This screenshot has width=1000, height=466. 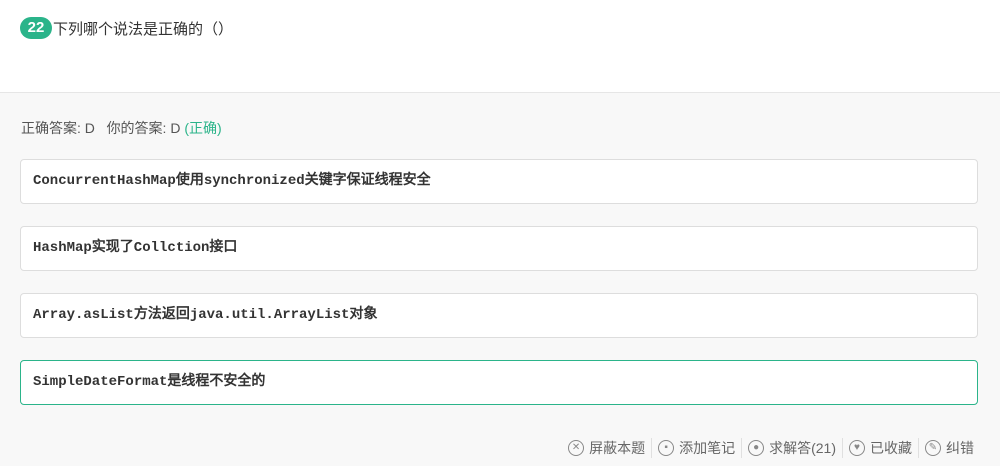 I want to click on close-circle-icon: ✕, so click(x=576, y=448).